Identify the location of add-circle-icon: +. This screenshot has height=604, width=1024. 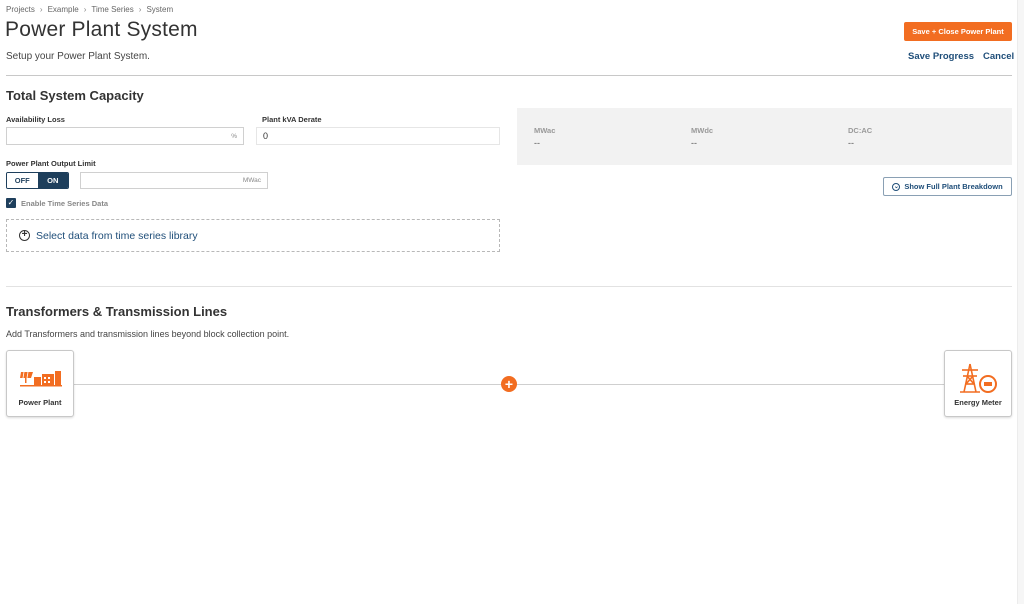
(509, 384).